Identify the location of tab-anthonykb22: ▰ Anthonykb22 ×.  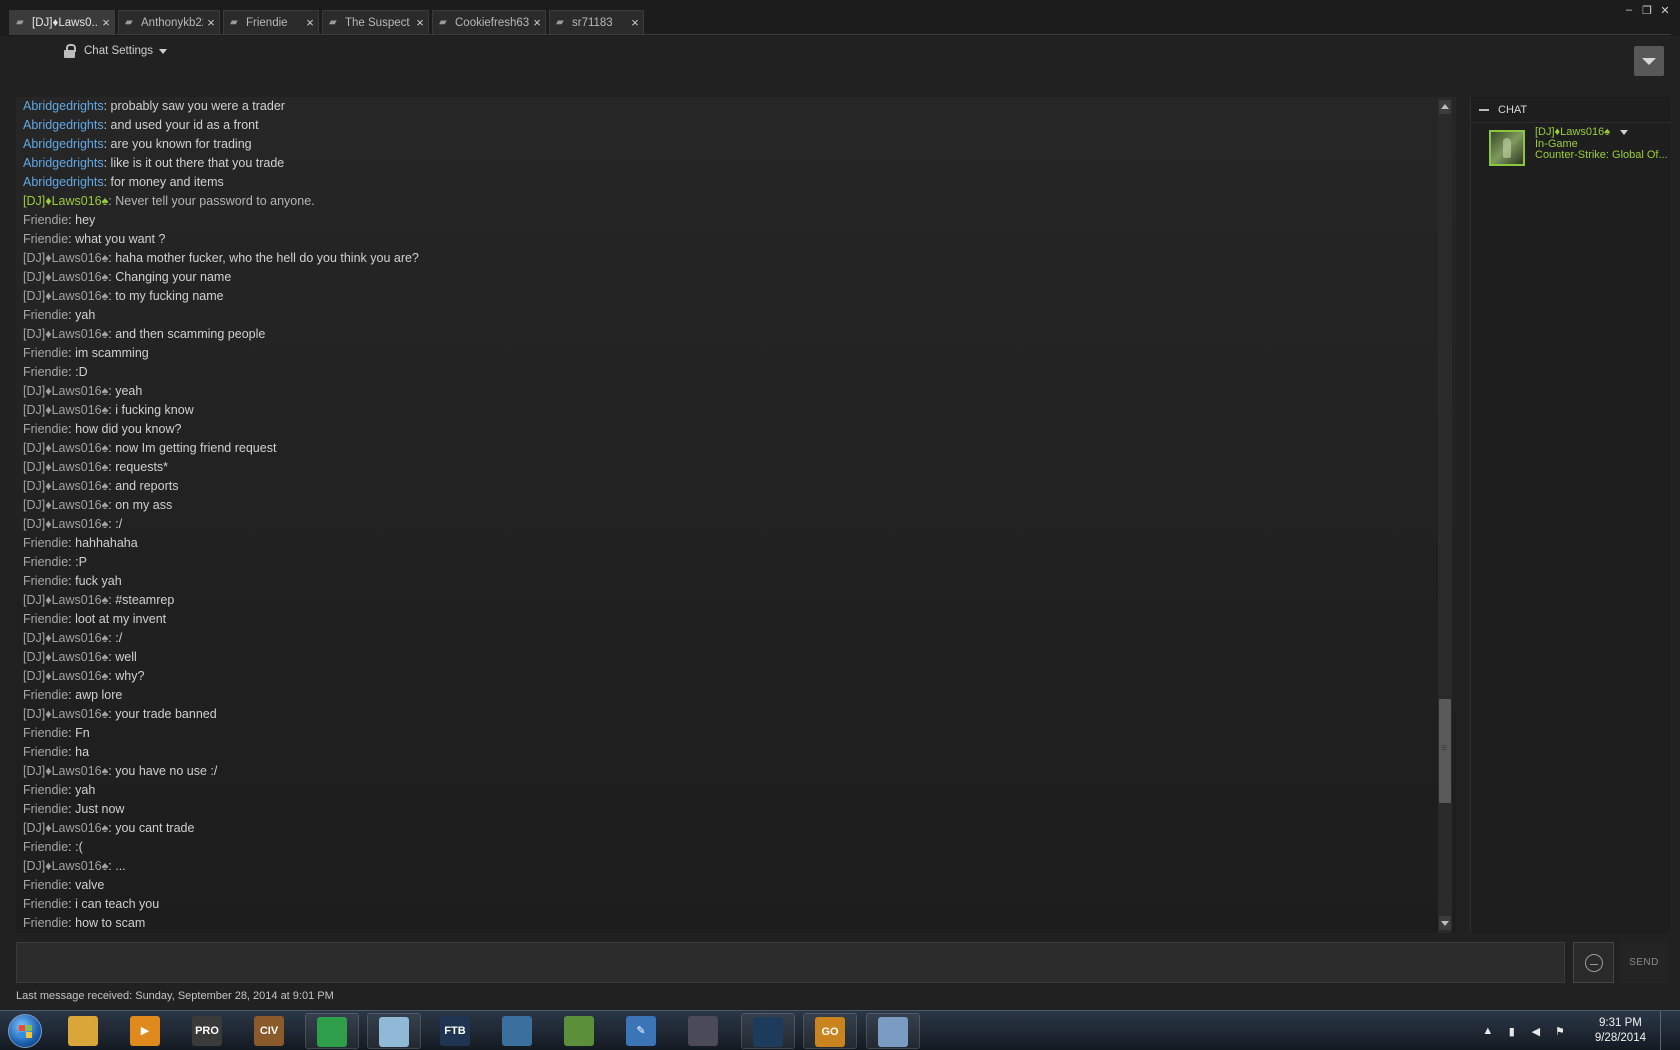
(169, 22).